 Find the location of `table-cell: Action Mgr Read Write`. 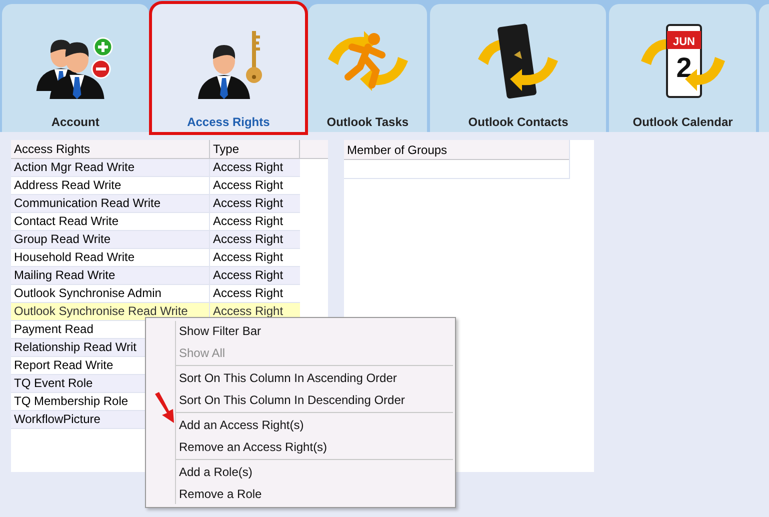

table-cell: Action Mgr Read Write is located at coordinates (110, 167).